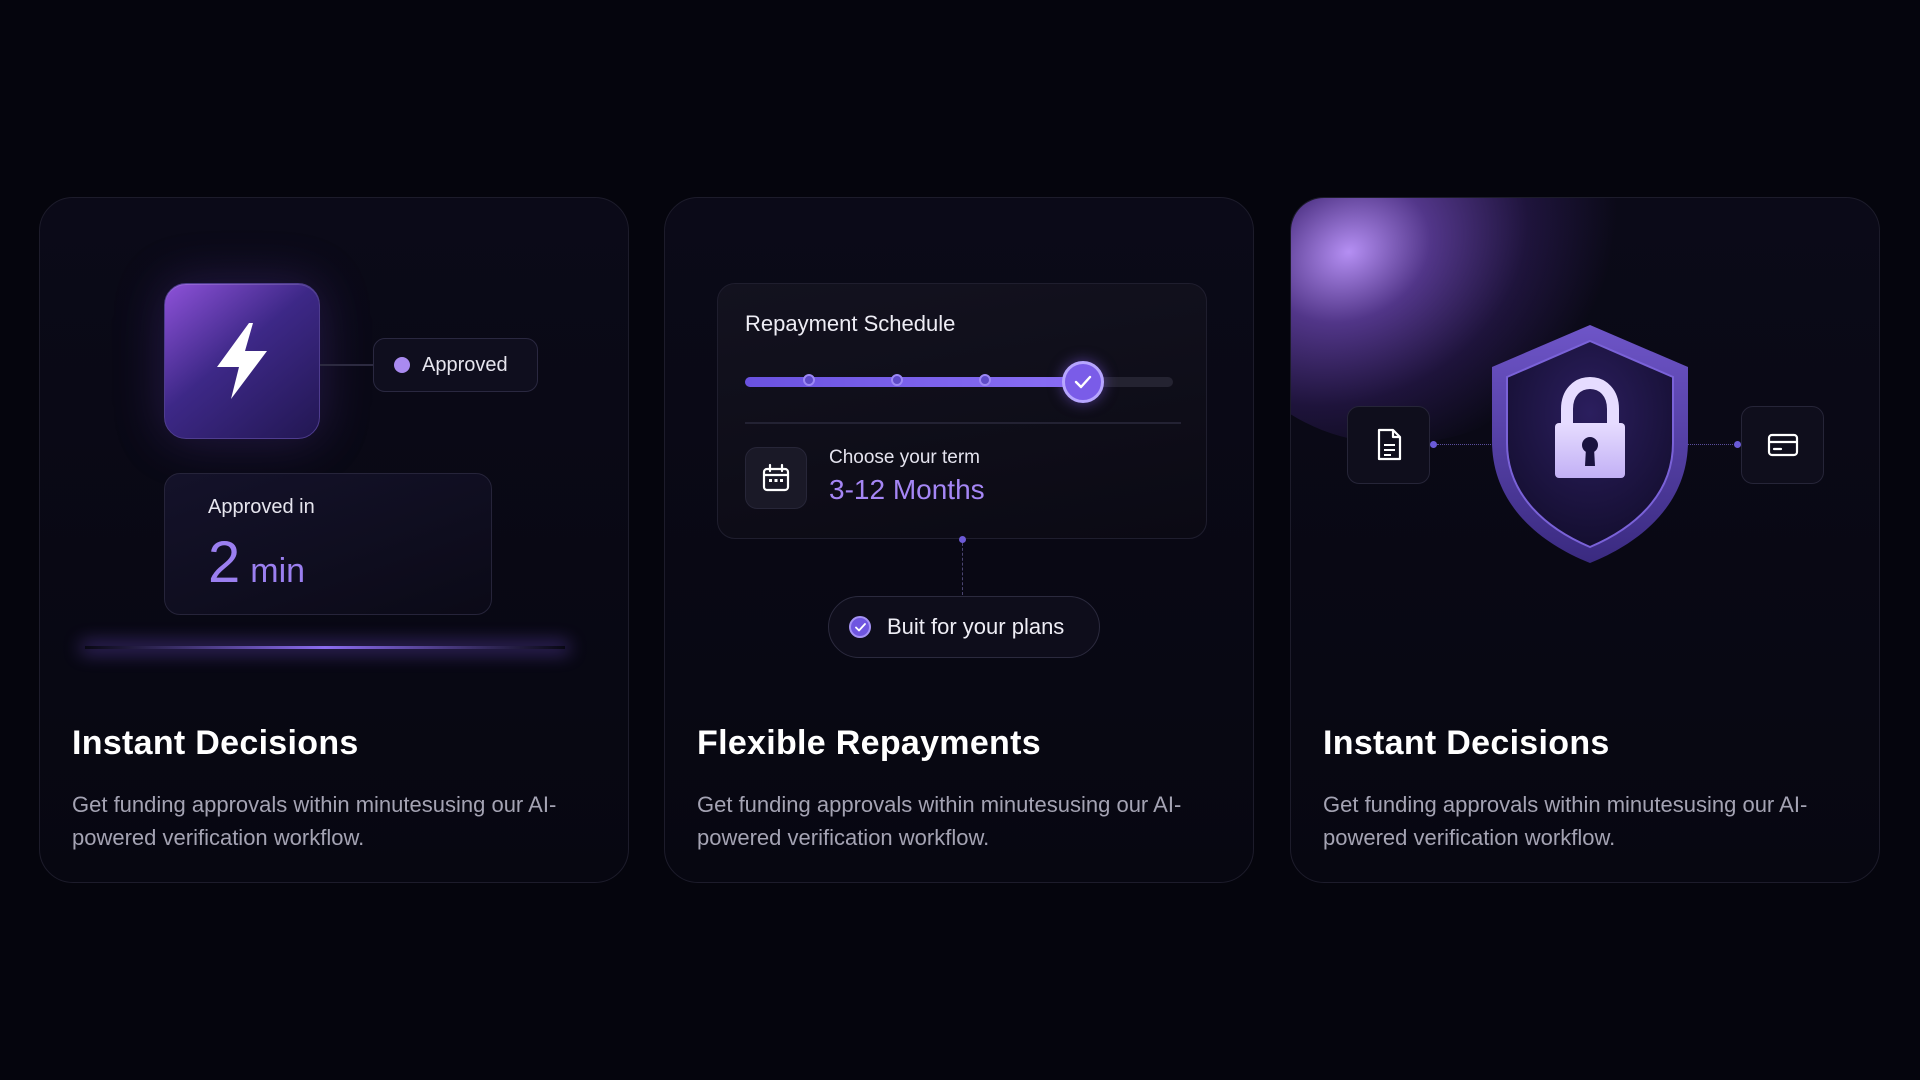 This screenshot has width=1920, height=1080. Describe the element at coordinates (976, 626) in the screenshot. I see `built-for-plans-label: Buit for your plans` at that location.